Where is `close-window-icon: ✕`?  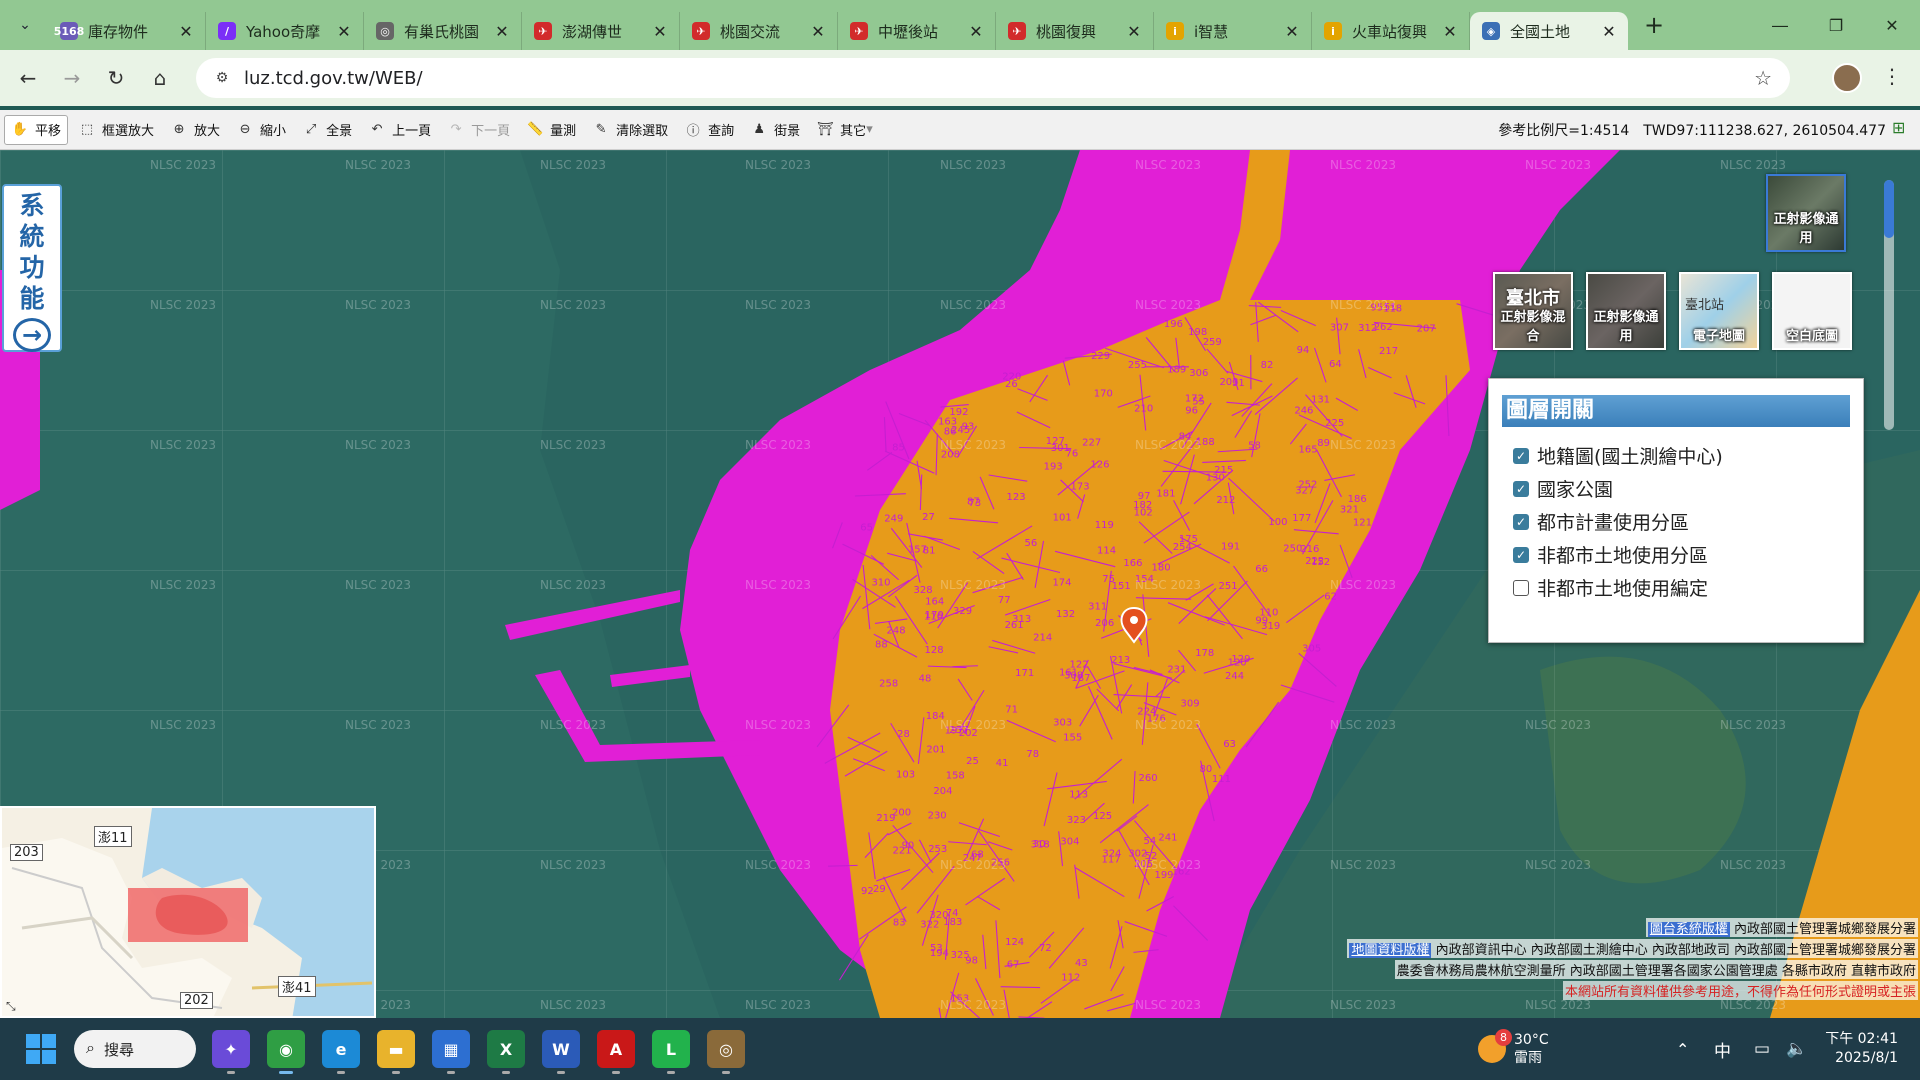 close-window-icon: ✕ is located at coordinates (1892, 25).